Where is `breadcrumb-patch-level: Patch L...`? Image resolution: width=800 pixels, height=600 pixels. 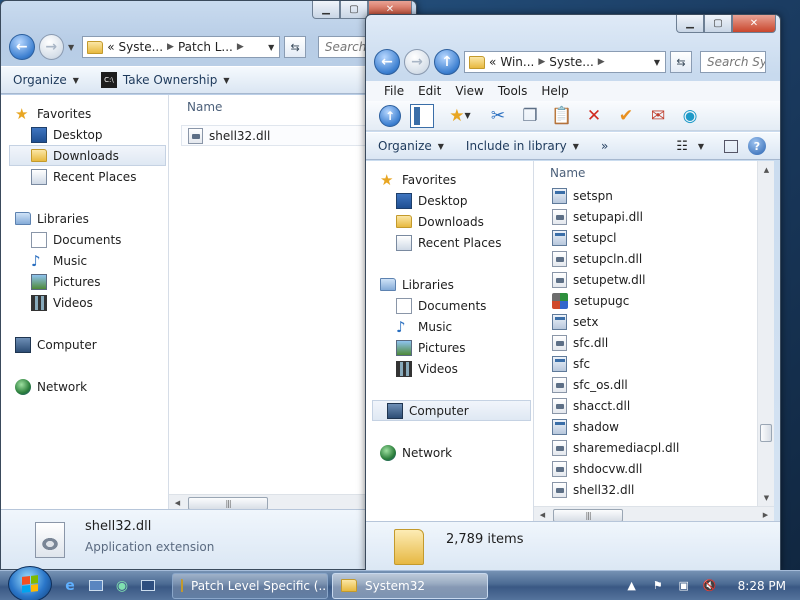
breadcrumb-patch-level: Patch L... is located at coordinates (205, 47).